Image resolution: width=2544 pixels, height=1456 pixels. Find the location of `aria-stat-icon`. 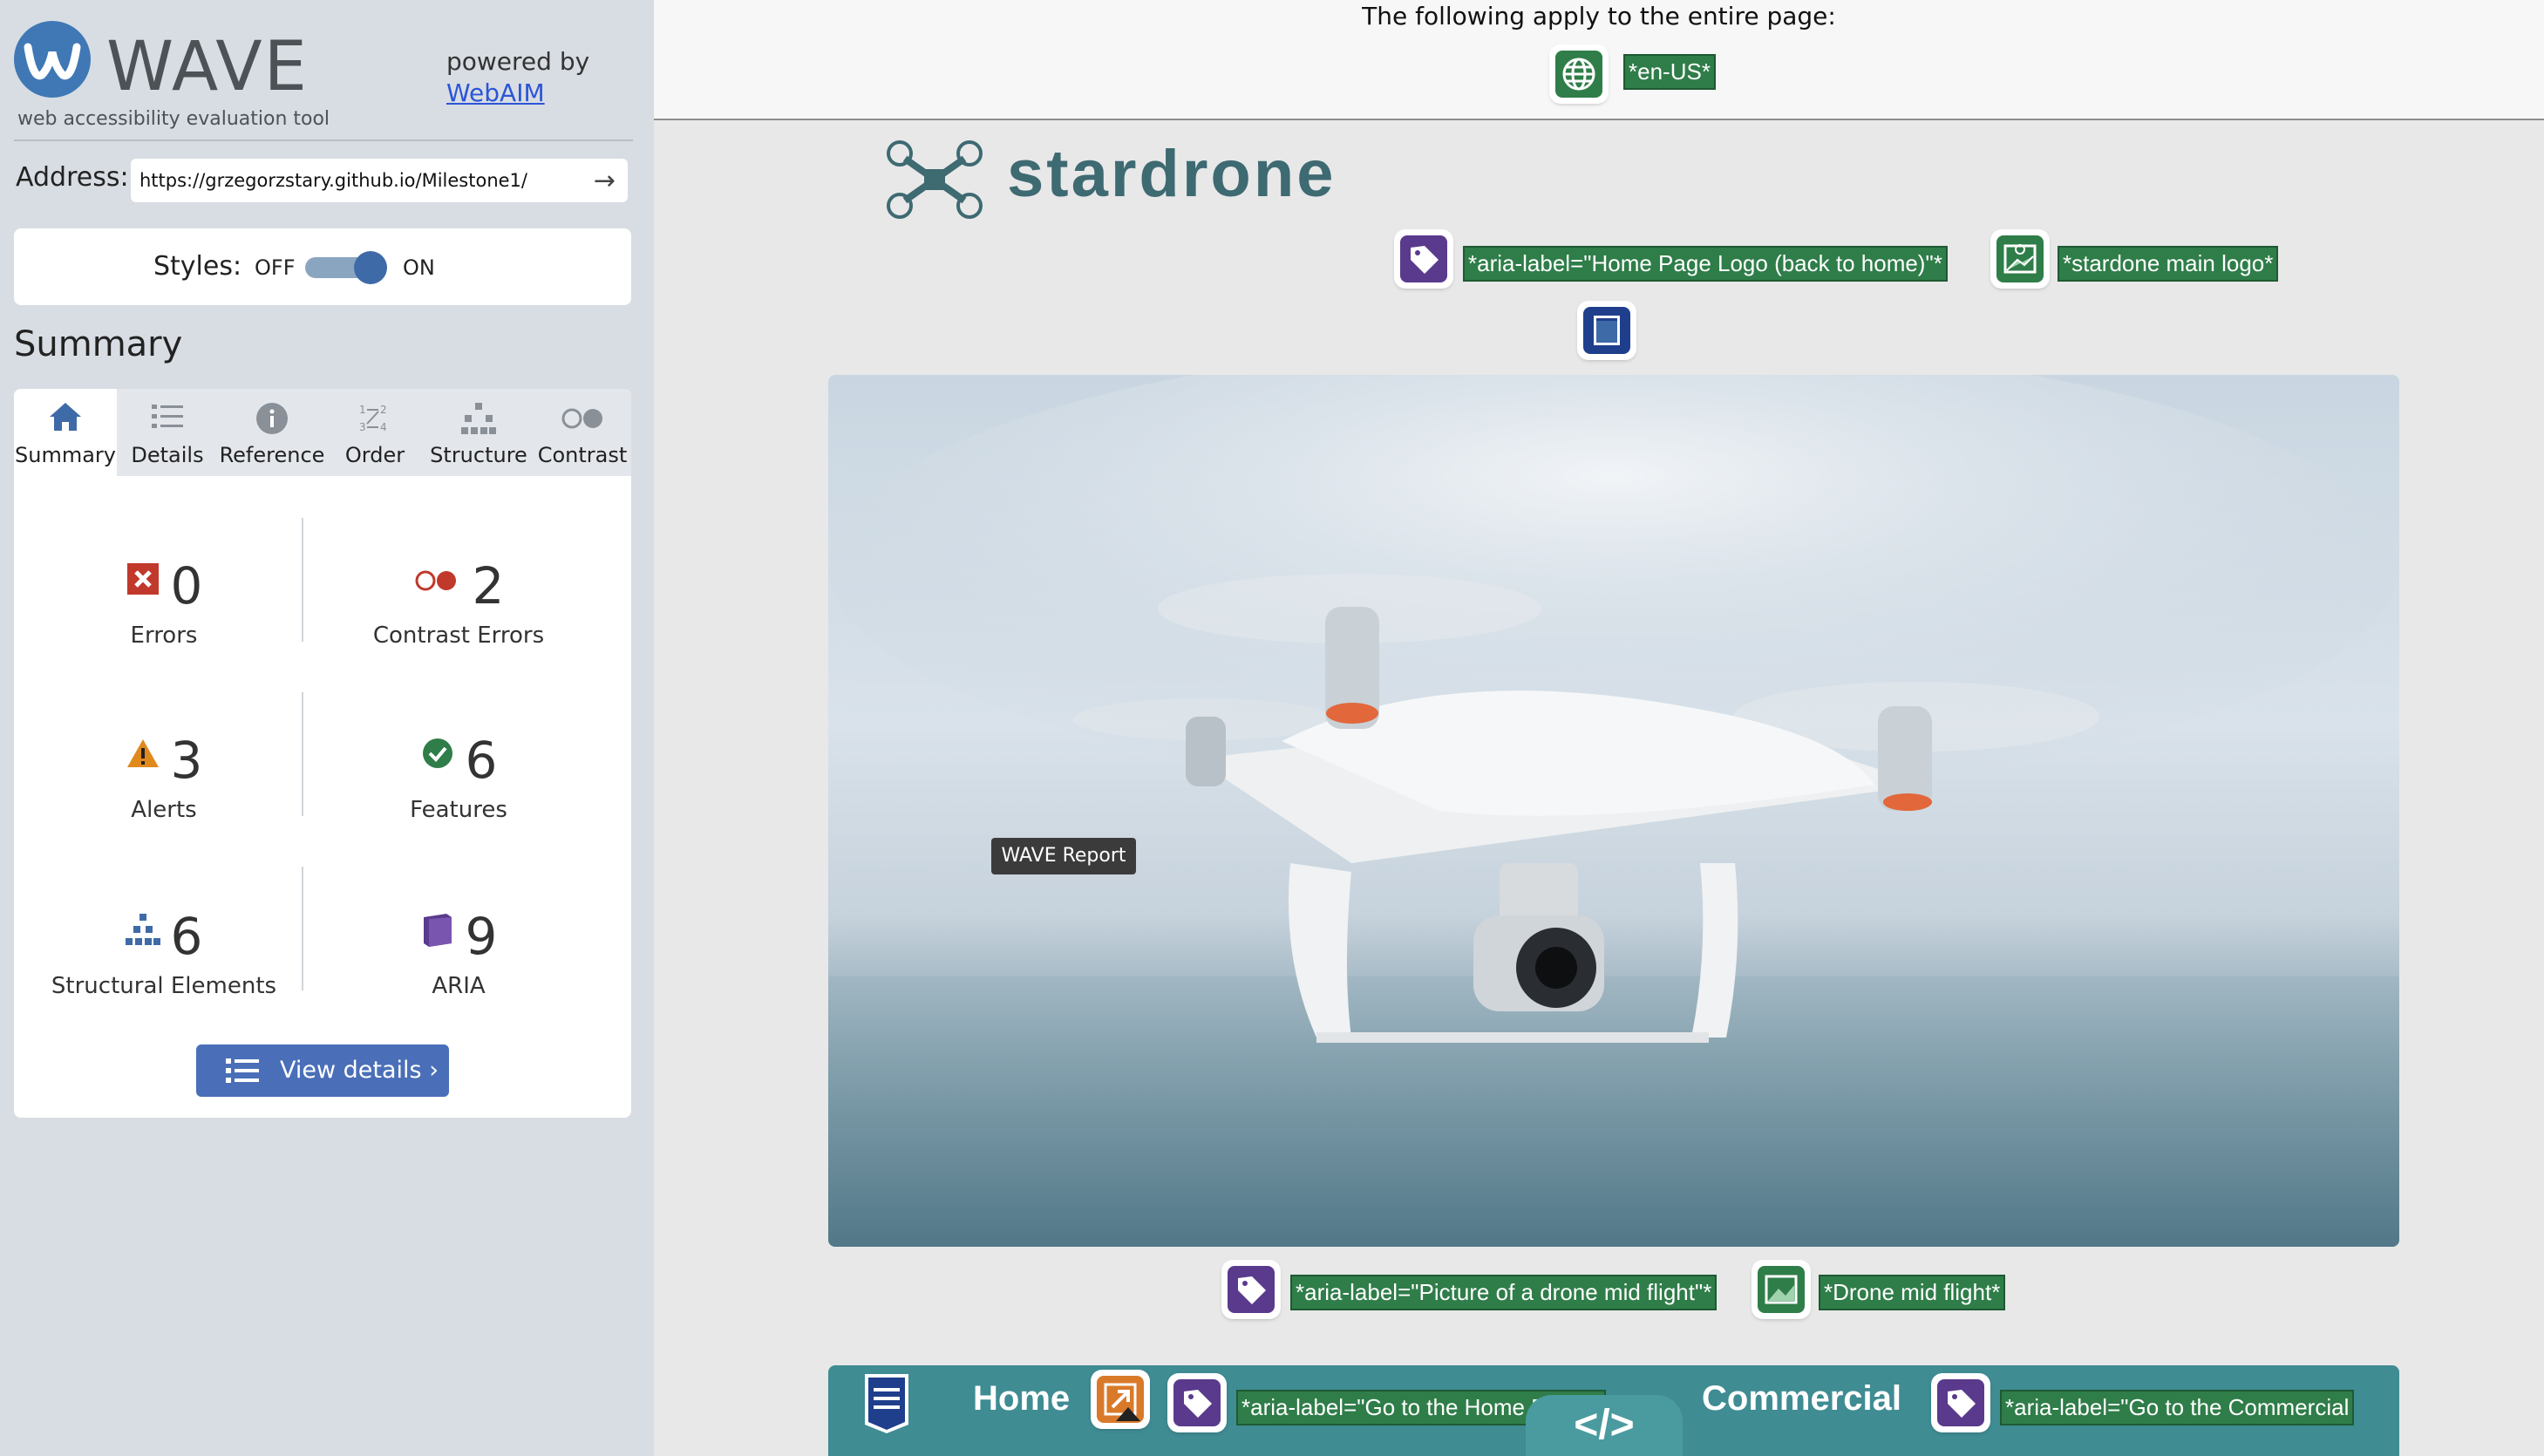

aria-stat-icon is located at coordinates (437, 923).